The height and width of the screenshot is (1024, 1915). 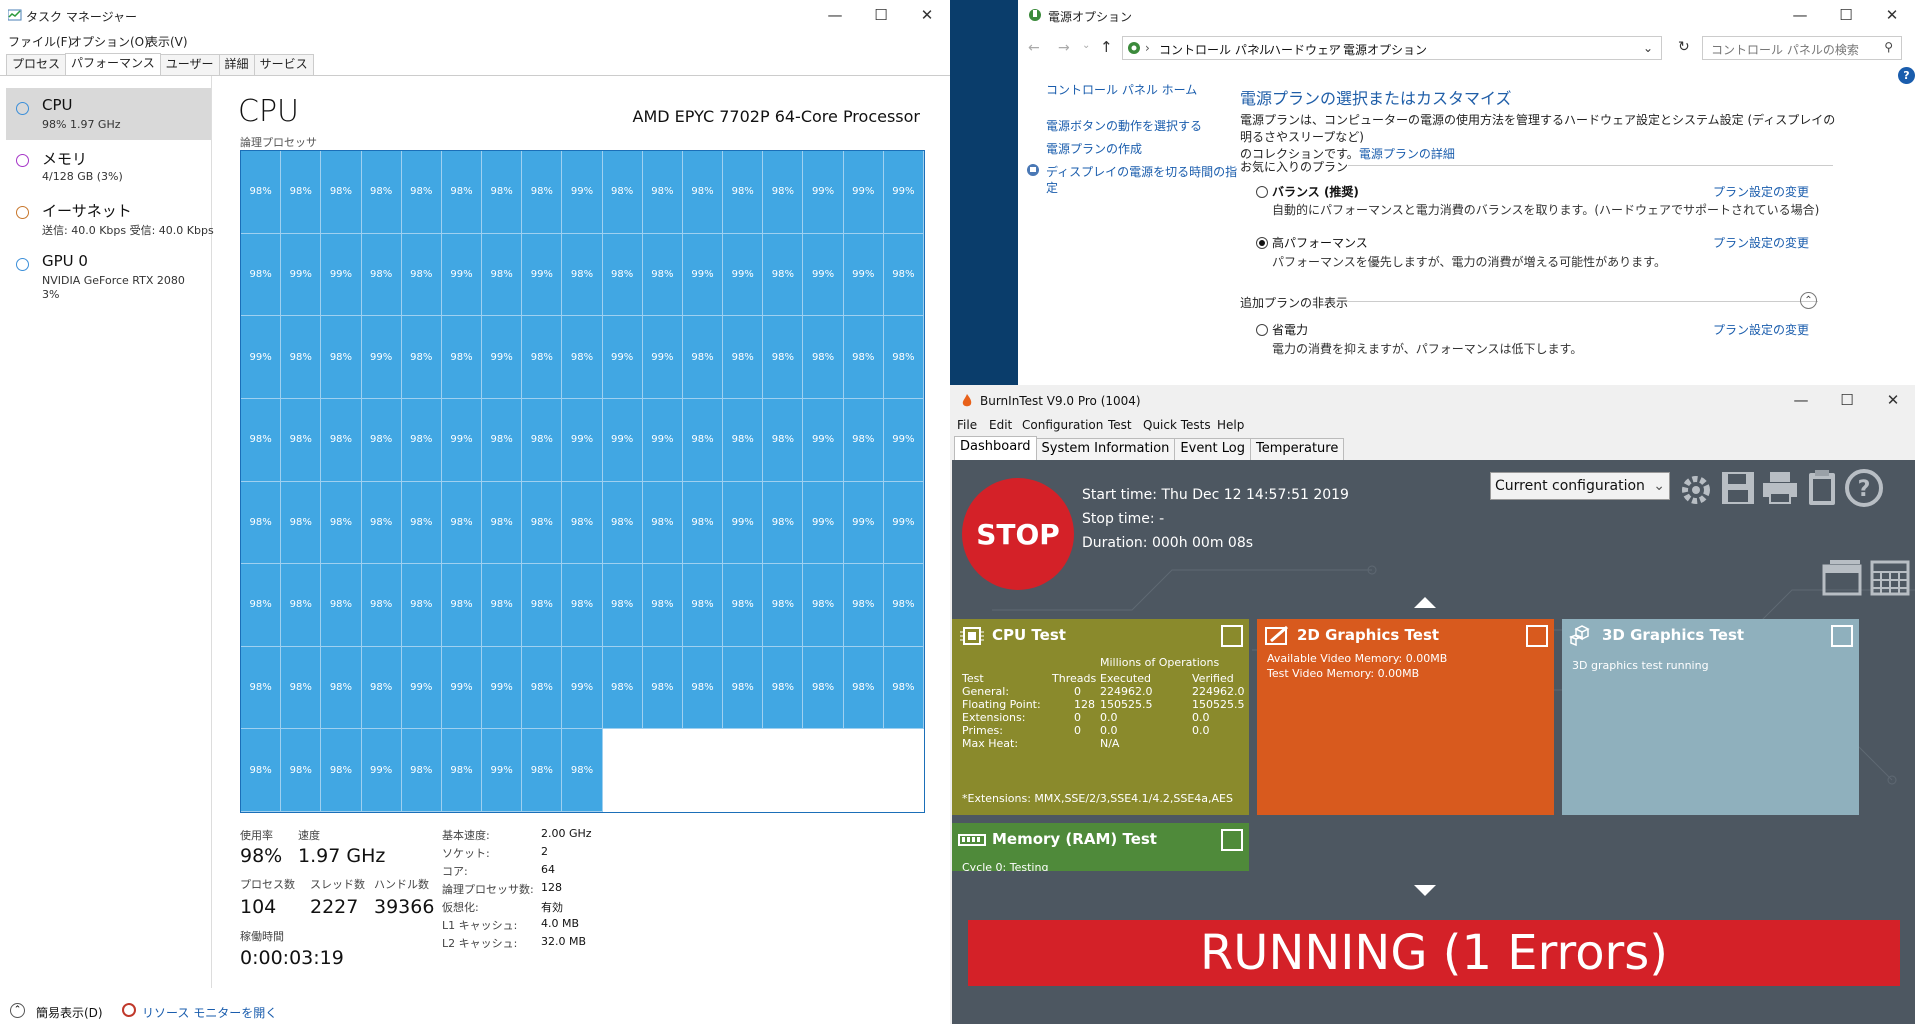 I want to click on sidebar-item-ethernet: イーサネット 送信: 40.0 Kbps 受信: 40.0 Kbps, so click(x=110, y=218).